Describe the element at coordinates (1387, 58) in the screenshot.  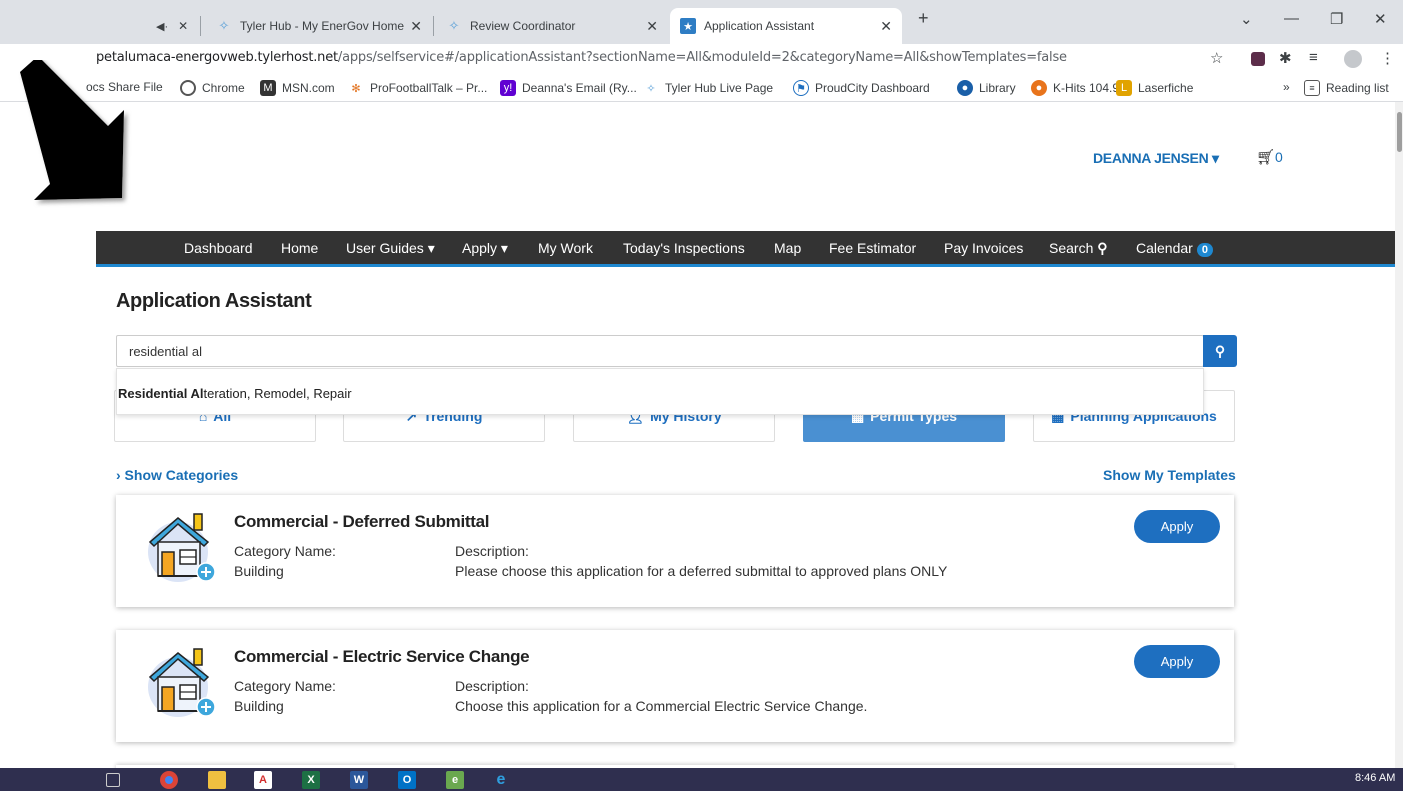
I see `kebab-menu-icon: ⋮` at that location.